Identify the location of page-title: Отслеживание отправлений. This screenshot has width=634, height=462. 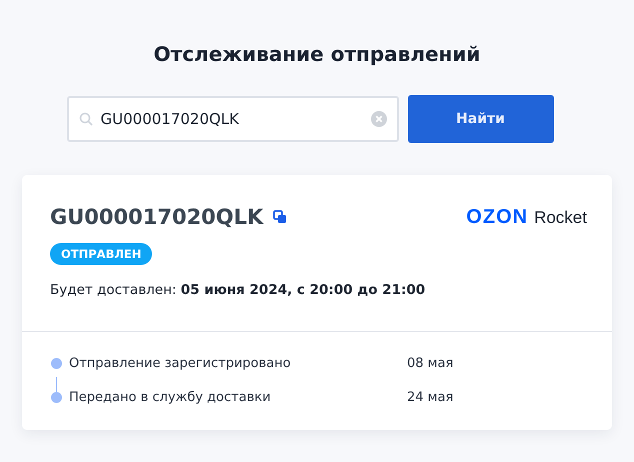
(317, 54).